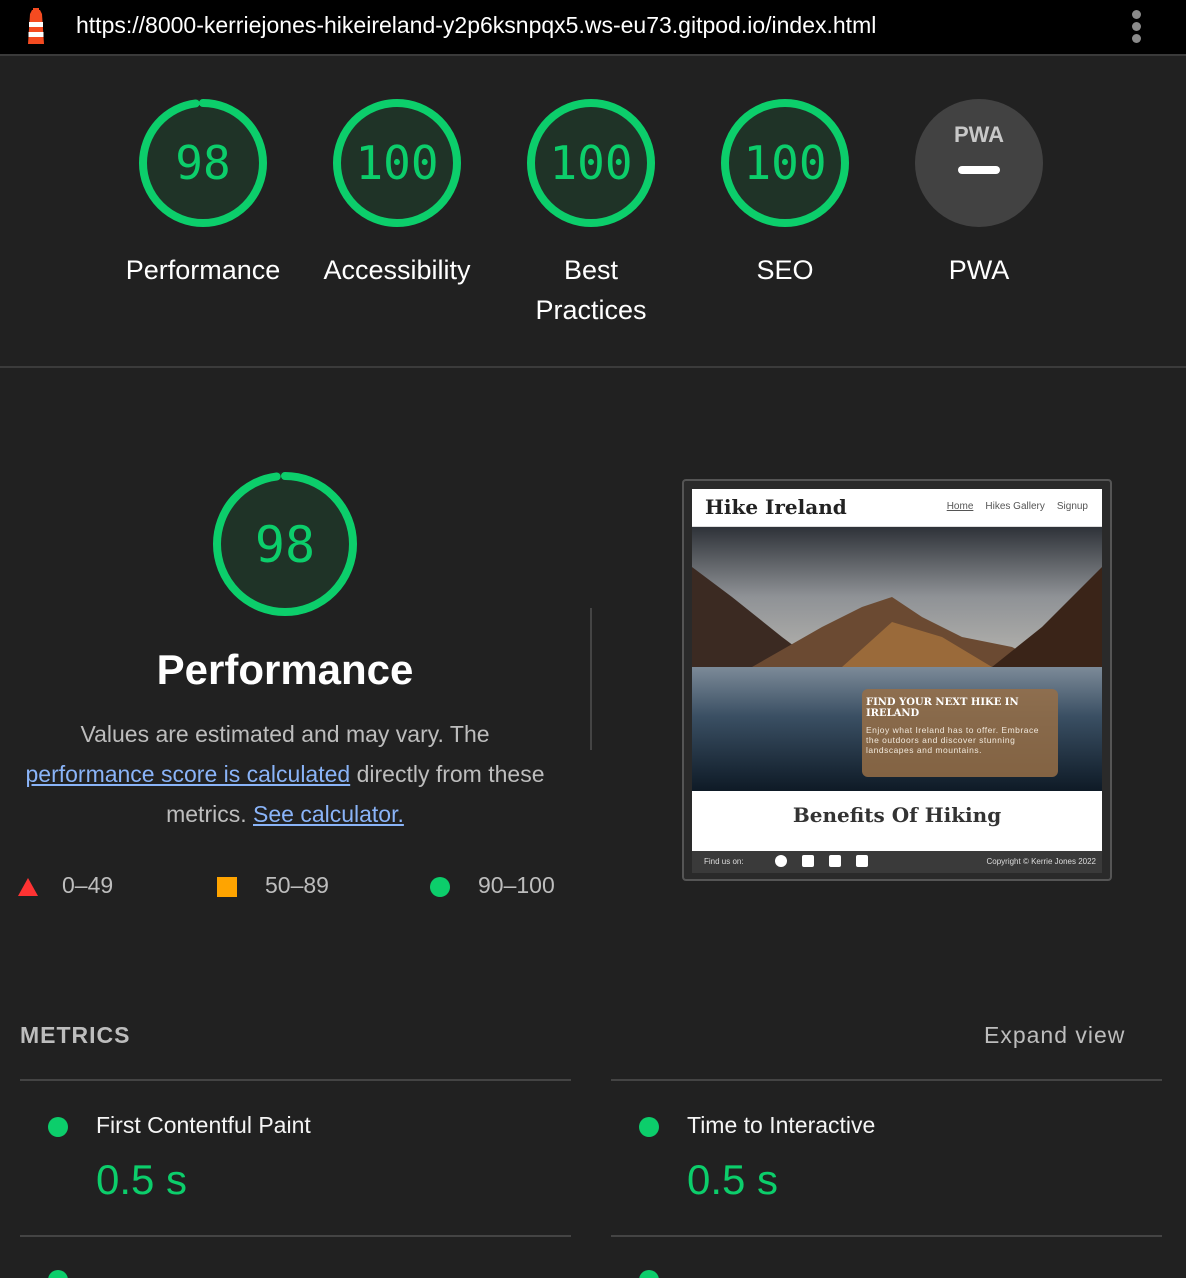 The image size is (1186, 1278). I want to click on site-navbar: Hike Ireland Home Hikes Gallery Signup, so click(897, 508).